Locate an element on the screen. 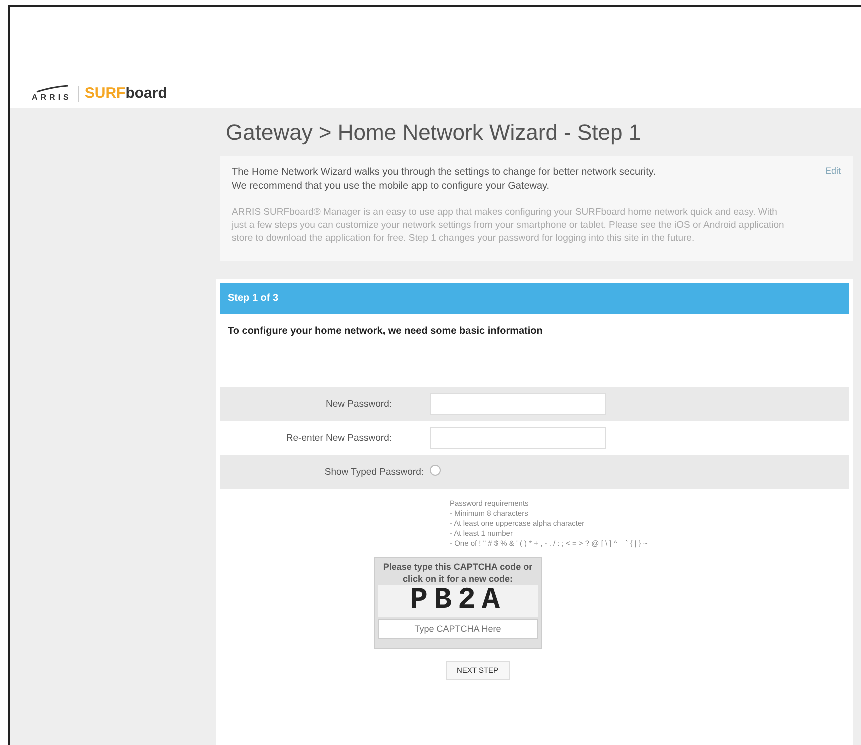 The width and height of the screenshot is (861, 745). captcha-image: PB2A is located at coordinates (458, 601).